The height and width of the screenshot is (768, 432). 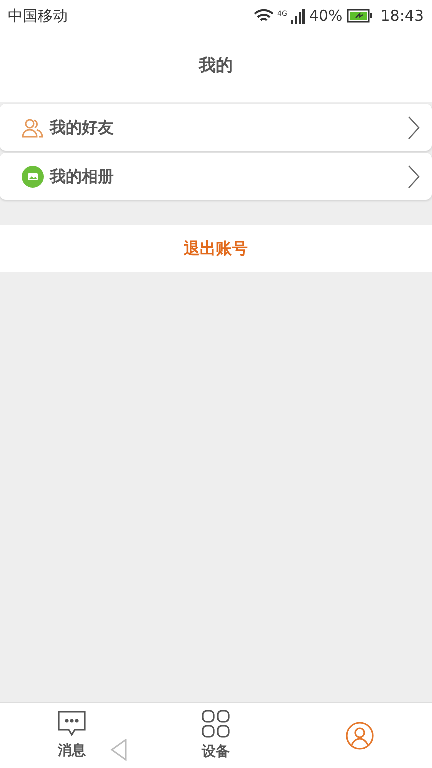 What do you see at coordinates (38, 16) in the screenshot?
I see `carrier-name: 中国移动` at bounding box center [38, 16].